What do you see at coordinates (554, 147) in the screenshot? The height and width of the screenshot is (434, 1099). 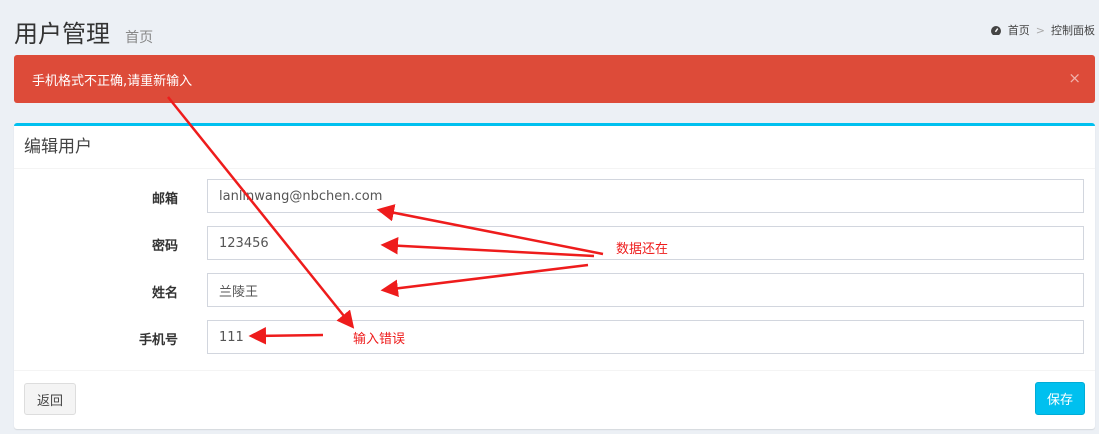 I see `box-title: 编辑用户` at bounding box center [554, 147].